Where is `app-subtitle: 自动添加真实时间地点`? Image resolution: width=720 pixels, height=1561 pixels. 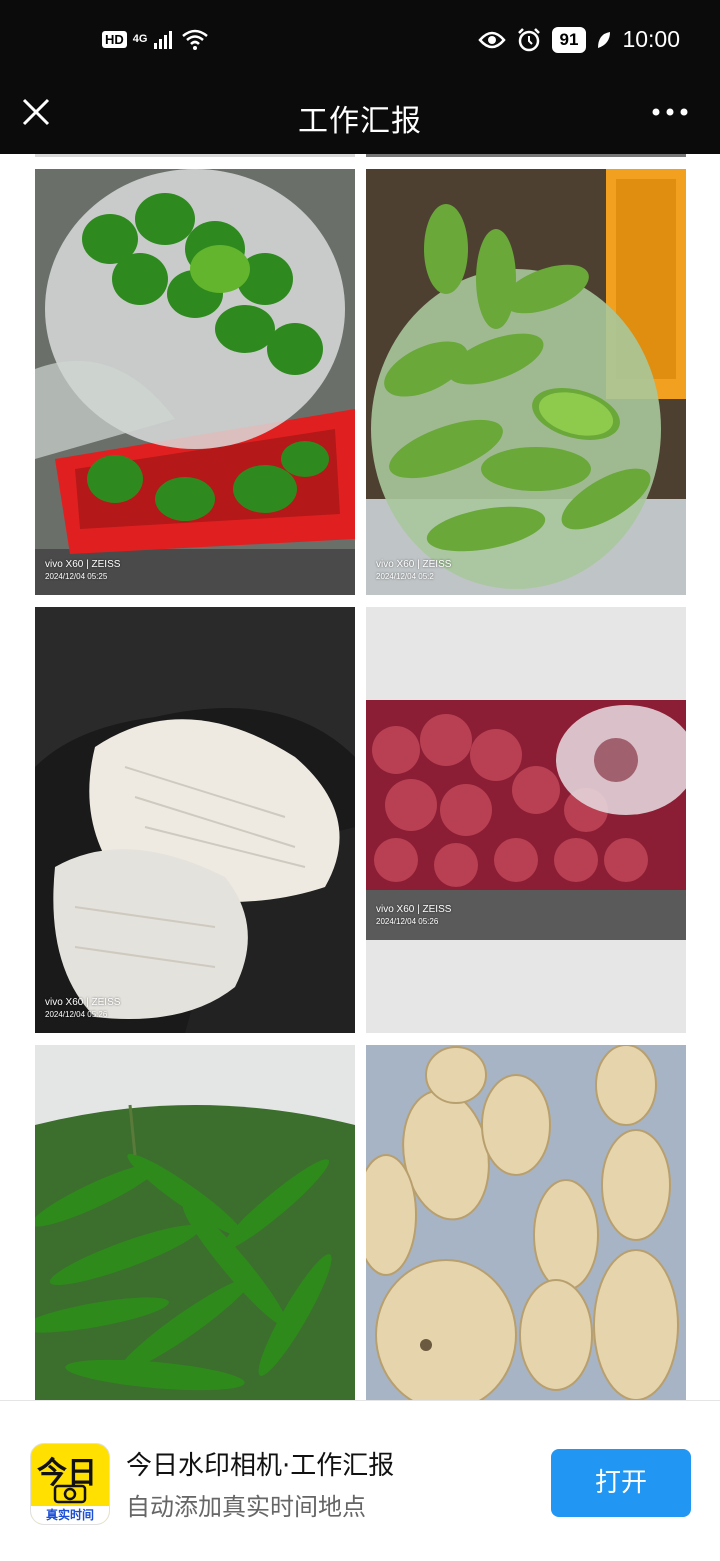
app-subtitle: 自动添加真实时间地点 is located at coordinates (246, 1507).